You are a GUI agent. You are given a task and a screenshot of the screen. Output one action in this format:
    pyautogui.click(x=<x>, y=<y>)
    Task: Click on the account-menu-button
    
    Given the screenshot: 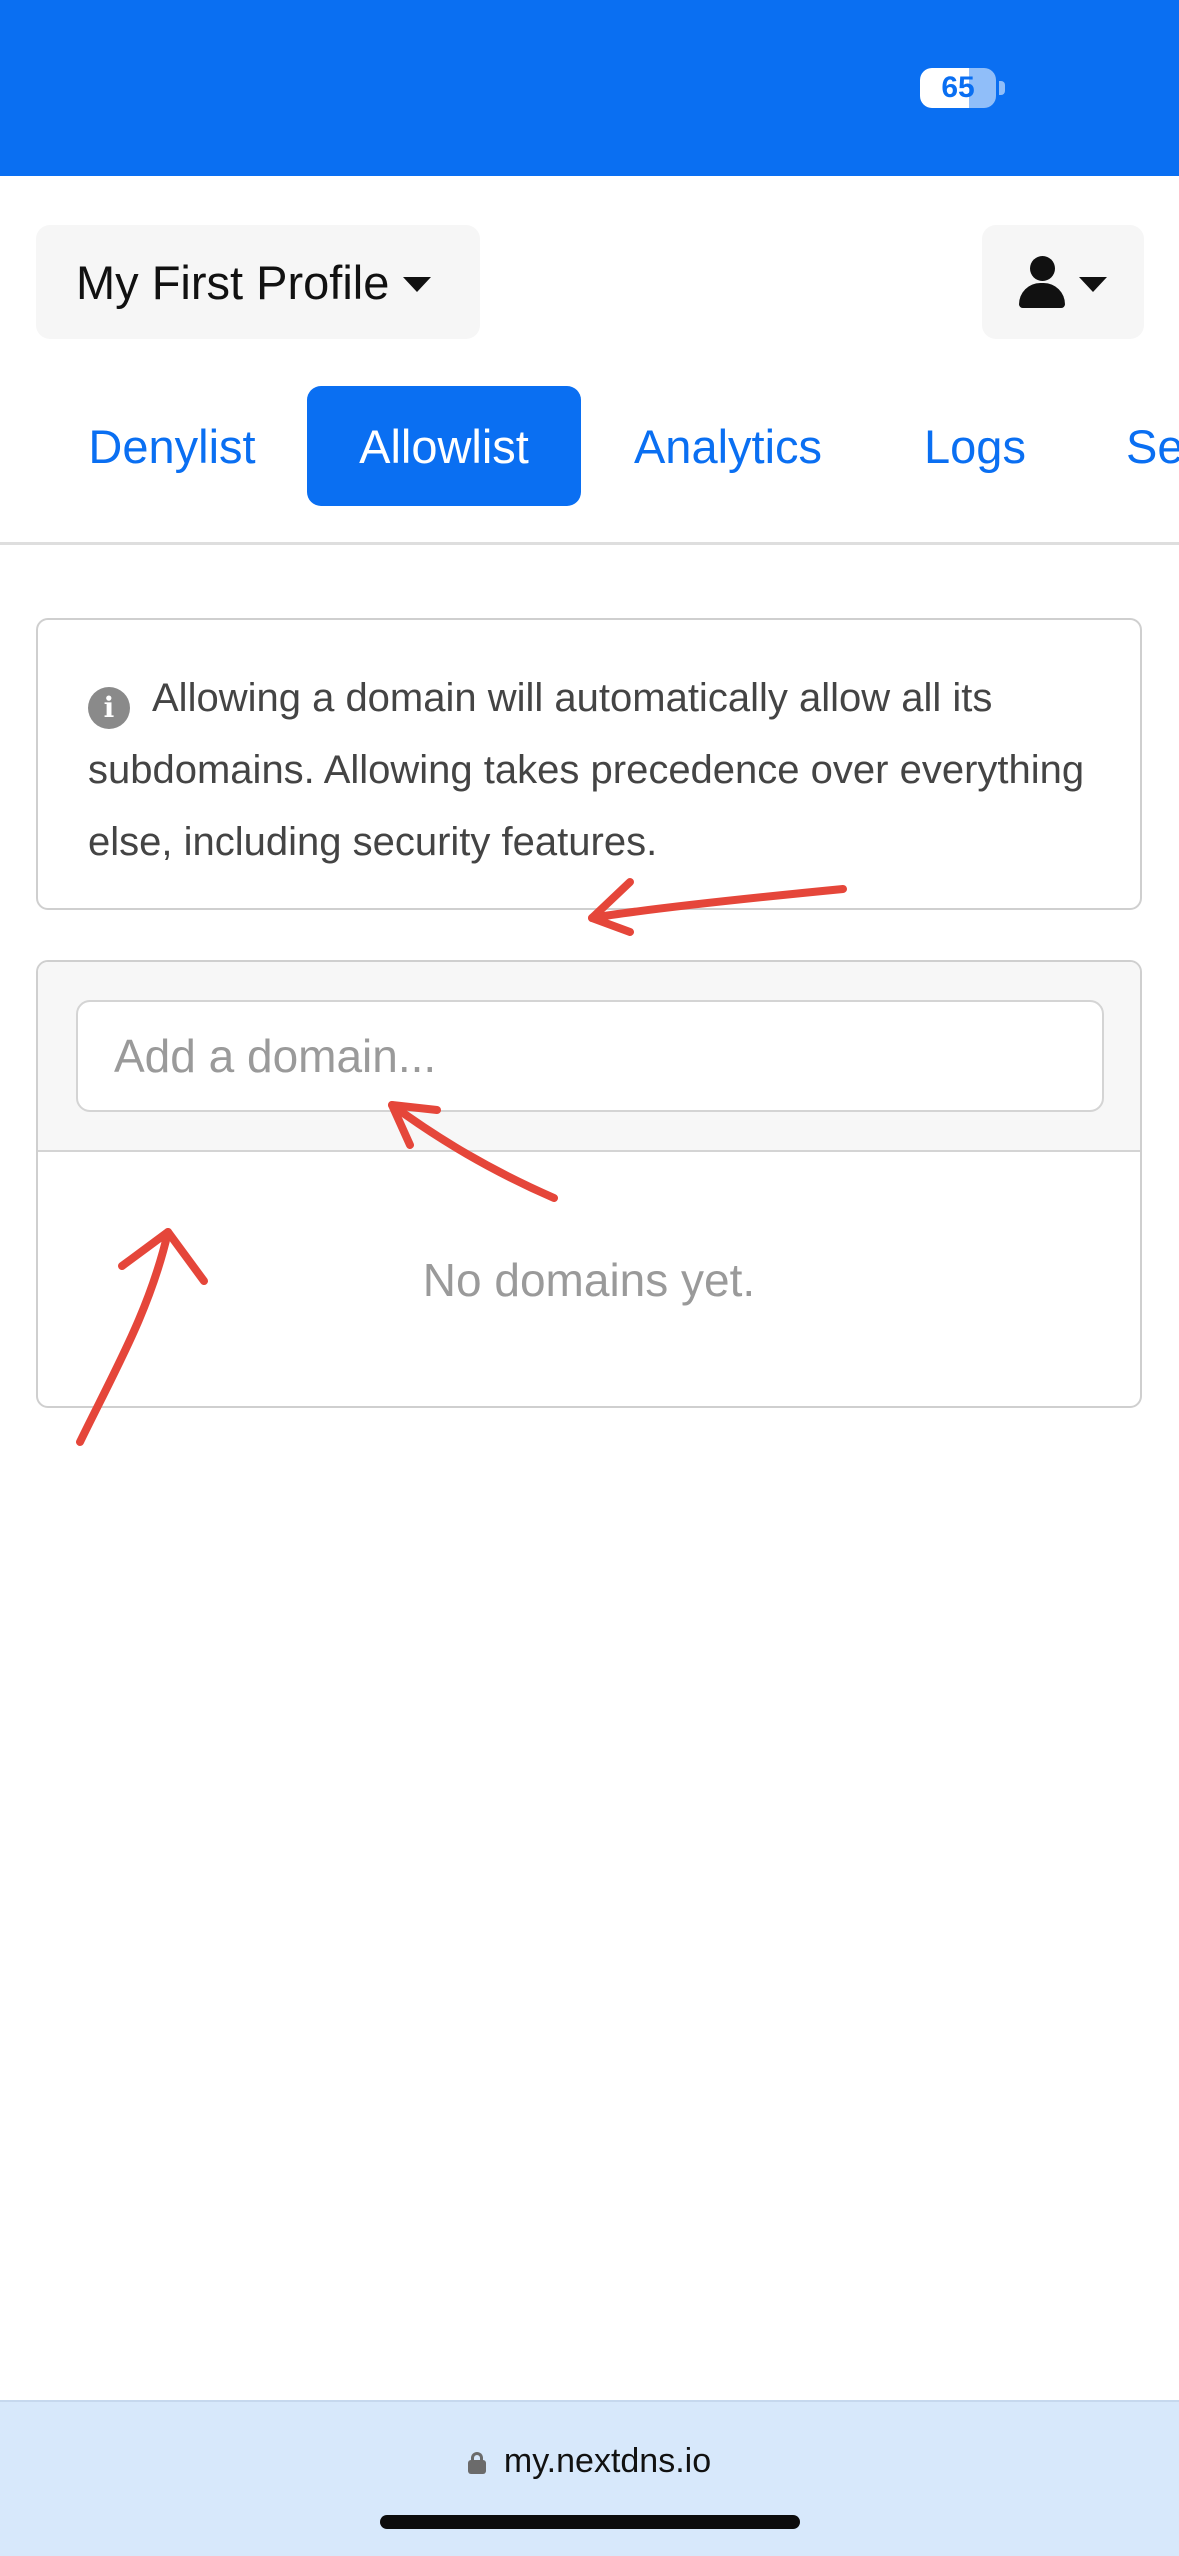 What is the action you would take?
    pyautogui.click(x=1063, y=282)
    